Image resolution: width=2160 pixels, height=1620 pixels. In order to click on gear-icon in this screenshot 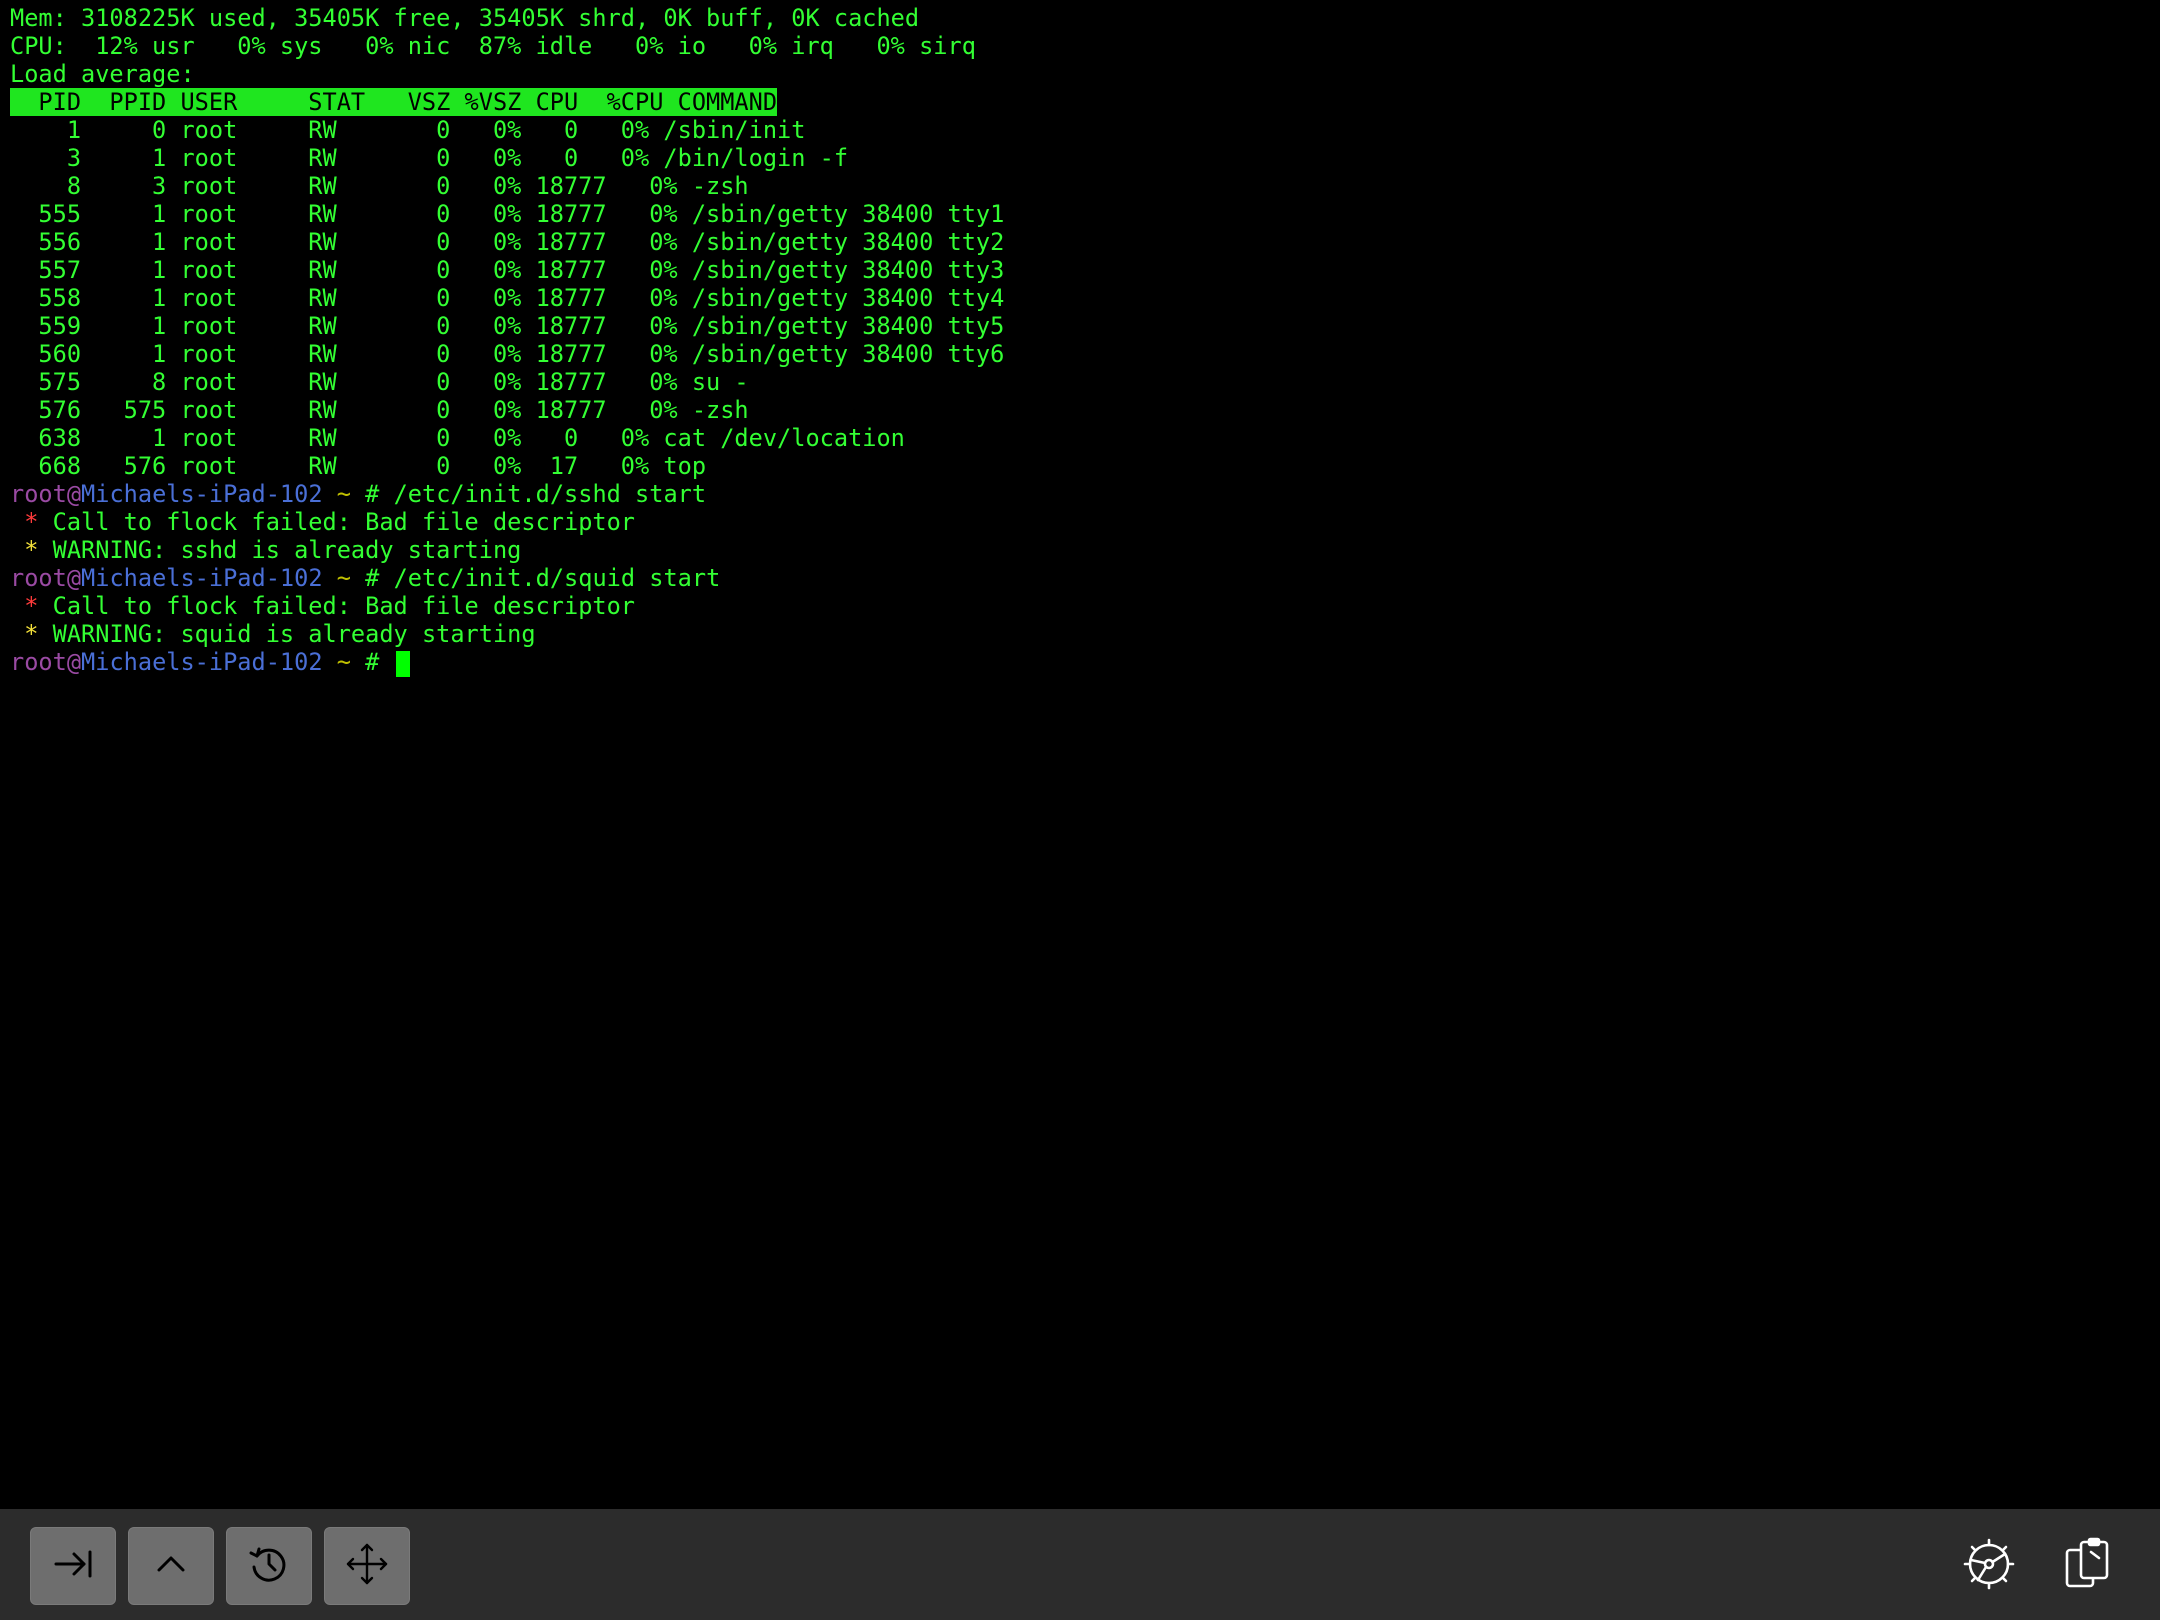, I will do `click(1989, 1566)`.